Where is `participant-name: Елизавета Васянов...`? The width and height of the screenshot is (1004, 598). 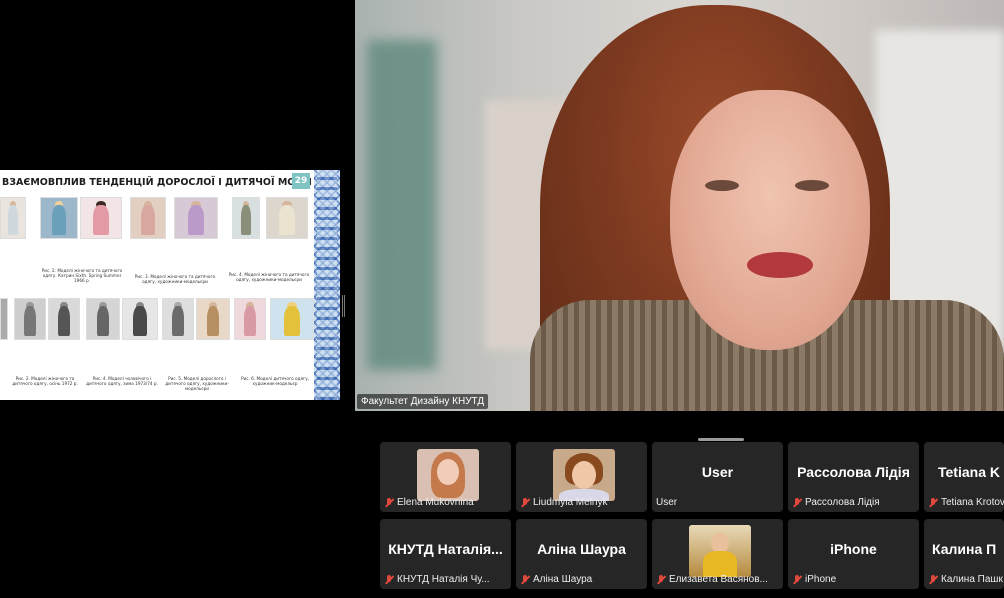 participant-name: Елизавета Васянов... is located at coordinates (718, 579).